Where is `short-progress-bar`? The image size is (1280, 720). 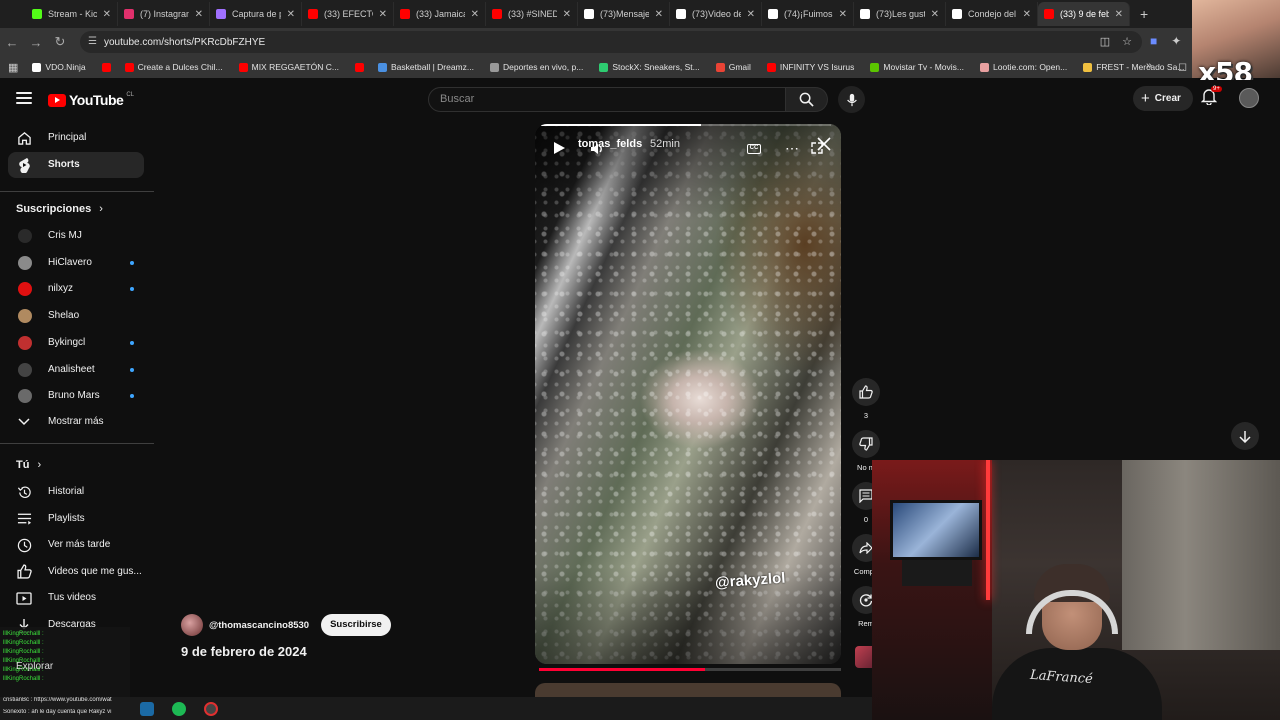 short-progress-bar is located at coordinates (690, 669).